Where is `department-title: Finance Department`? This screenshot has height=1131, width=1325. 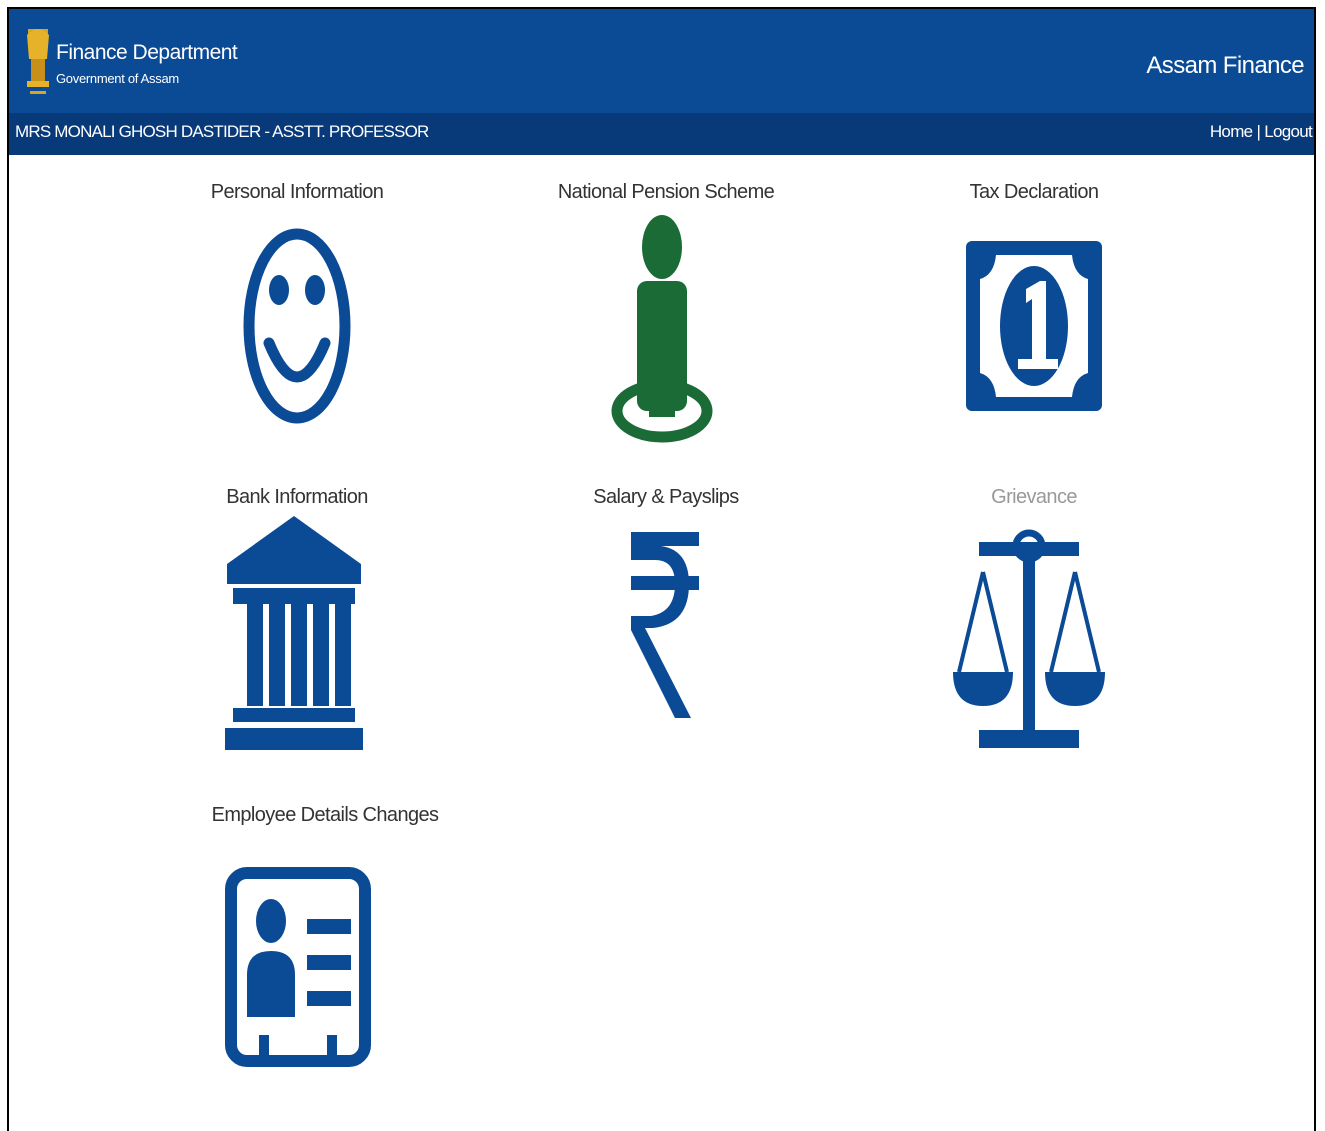
department-title: Finance Department is located at coordinates (147, 52).